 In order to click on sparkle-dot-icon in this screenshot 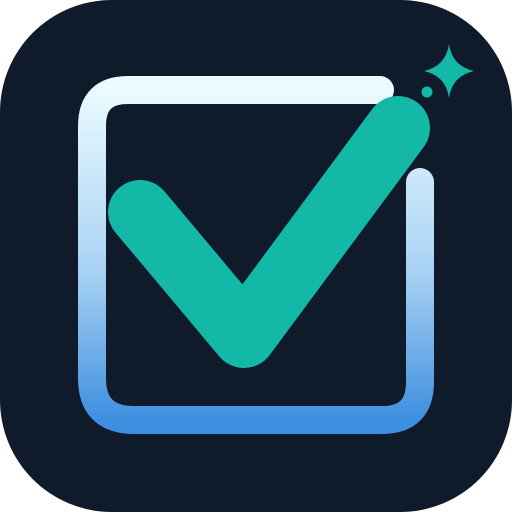, I will do `click(427, 92)`.